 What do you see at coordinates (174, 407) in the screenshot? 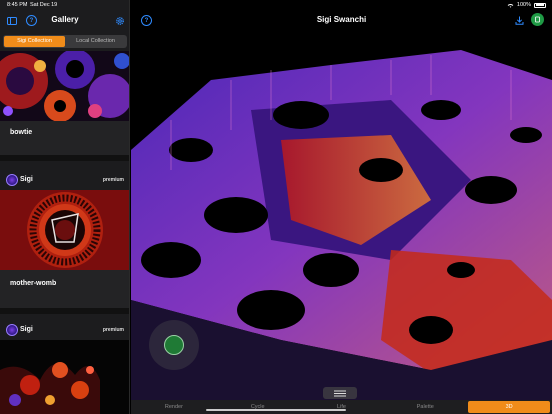
I see `tab-render: Render` at bounding box center [174, 407].